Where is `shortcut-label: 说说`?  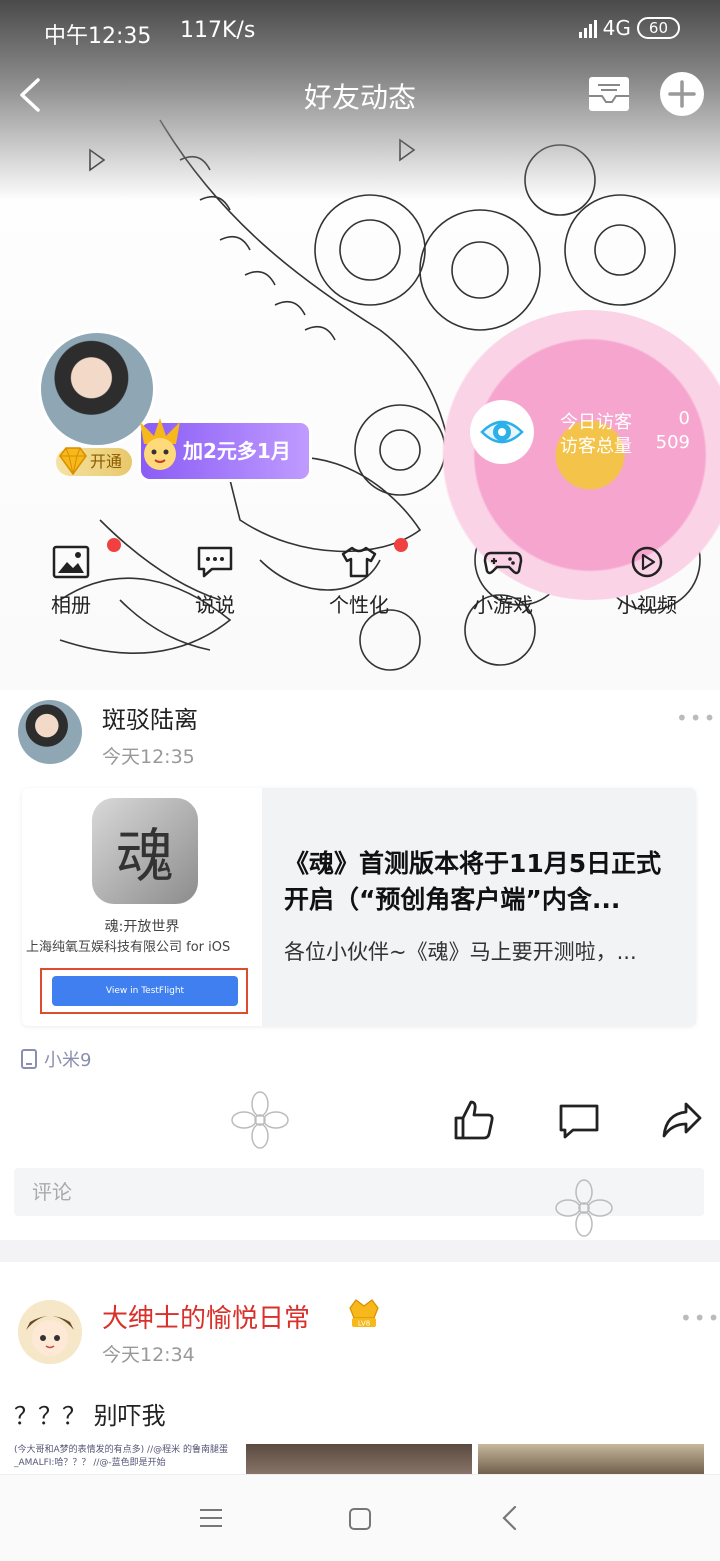
shortcut-label: 说说 is located at coordinates (215, 605).